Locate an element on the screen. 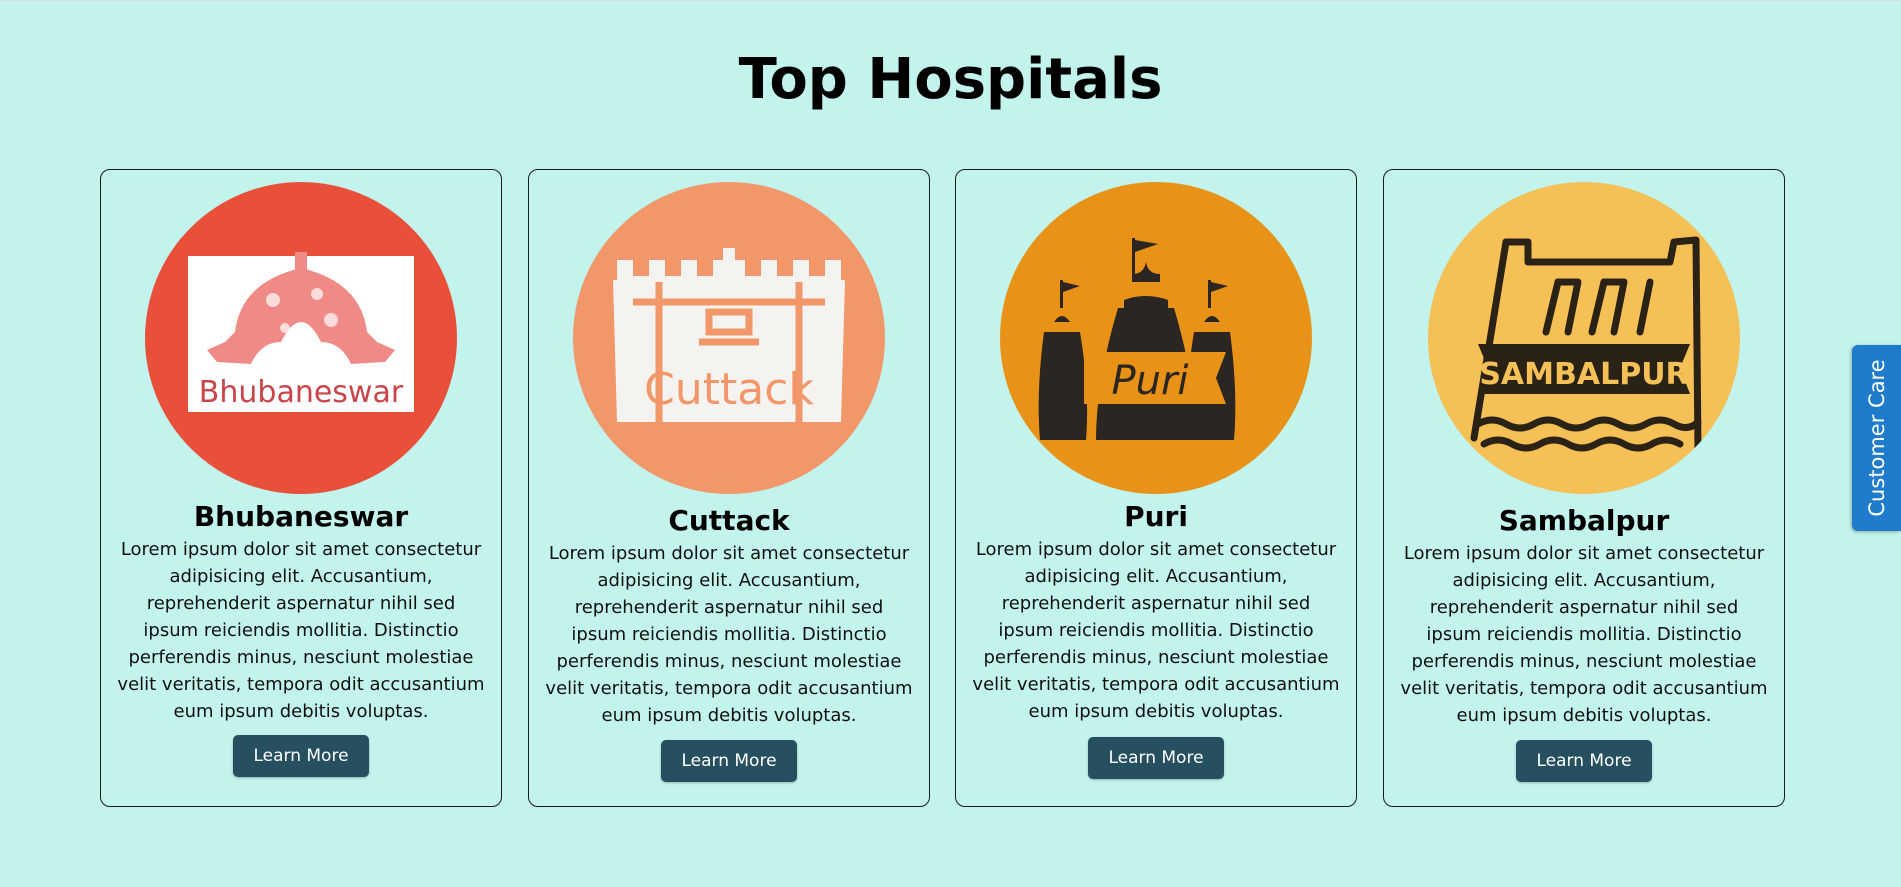  card-title: Sambalpur is located at coordinates (1584, 520).